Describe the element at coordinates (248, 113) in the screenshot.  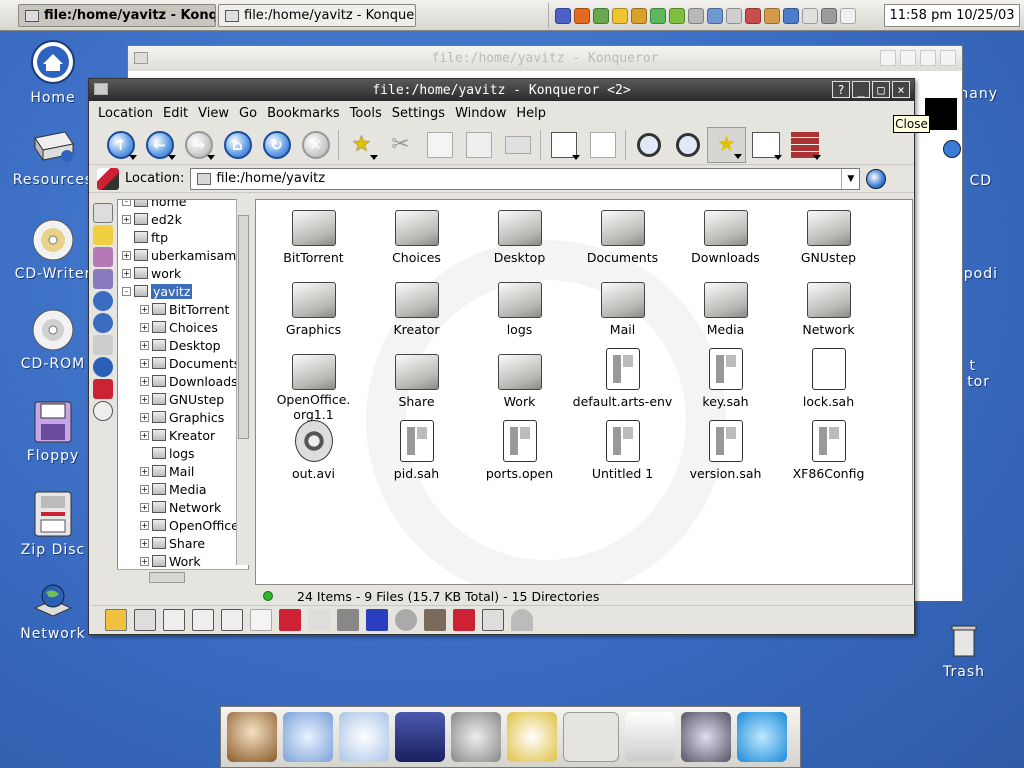
I see `menu-go: Go` at that location.